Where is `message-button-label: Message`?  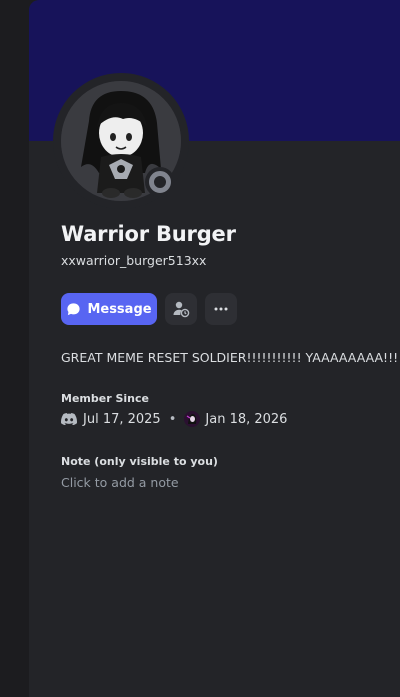
message-button-label: Message is located at coordinates (119, 309).